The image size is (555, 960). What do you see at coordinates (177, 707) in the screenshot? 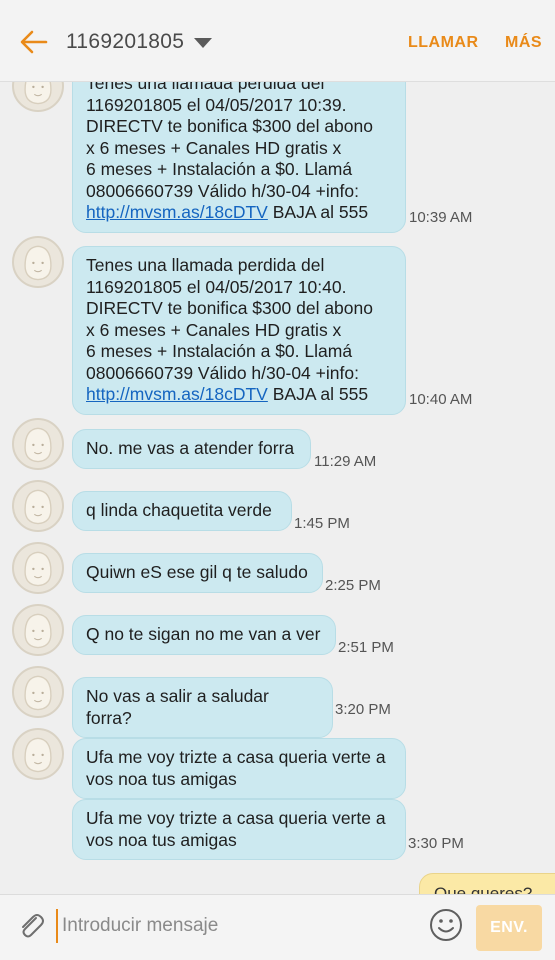
I see `message-text: No vas a salir a saludar forra?` at bounding box center [177, 707].